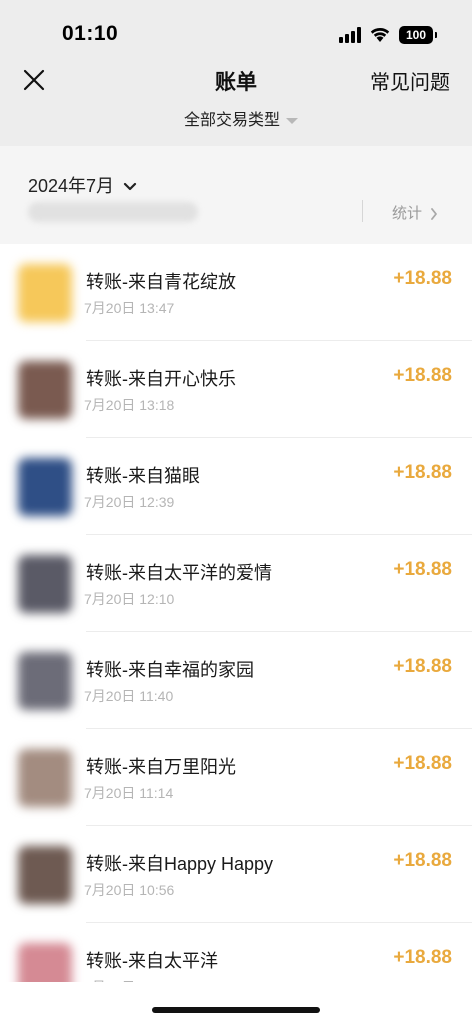 This screenshot has height=1024, width=472. Describe the element at coordinates (236, 583) in the screenshot. I see `transaction-row: 转账-来自太平洋的爱情 7月20日 12:10 +18.88` at that location.